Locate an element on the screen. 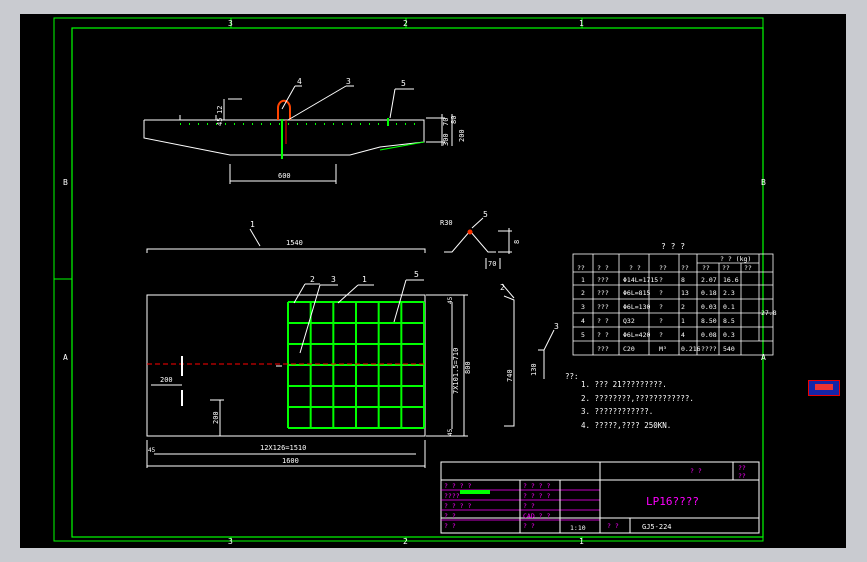 The width and height of the screenshot is (867, 562). table-cell: 8 is located at coordinates (683, 280).